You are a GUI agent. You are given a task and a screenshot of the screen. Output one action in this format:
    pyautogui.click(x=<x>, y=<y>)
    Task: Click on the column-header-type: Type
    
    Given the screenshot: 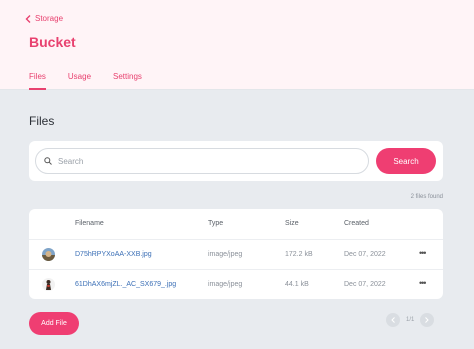 What is the action you would take?
    pyautogui.click(x=215, y=223)
    